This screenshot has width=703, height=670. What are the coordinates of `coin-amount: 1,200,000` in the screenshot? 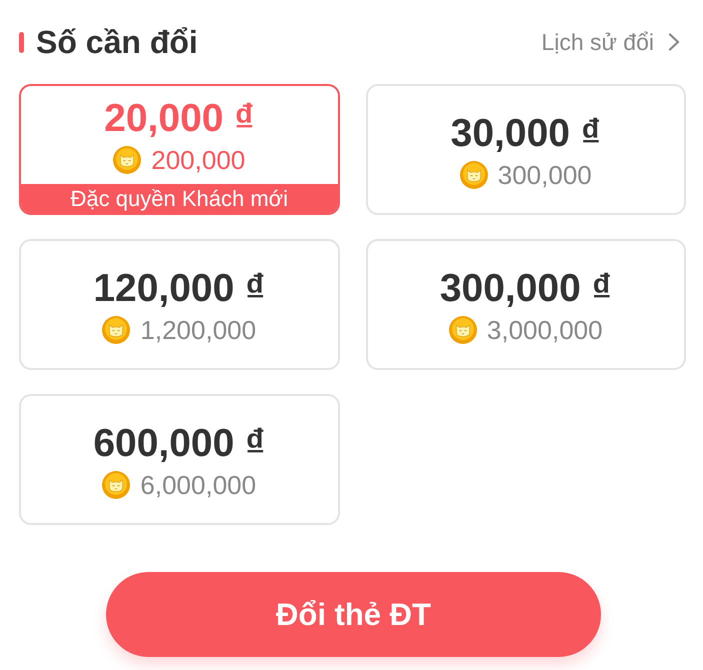 It's located at (198, 330).